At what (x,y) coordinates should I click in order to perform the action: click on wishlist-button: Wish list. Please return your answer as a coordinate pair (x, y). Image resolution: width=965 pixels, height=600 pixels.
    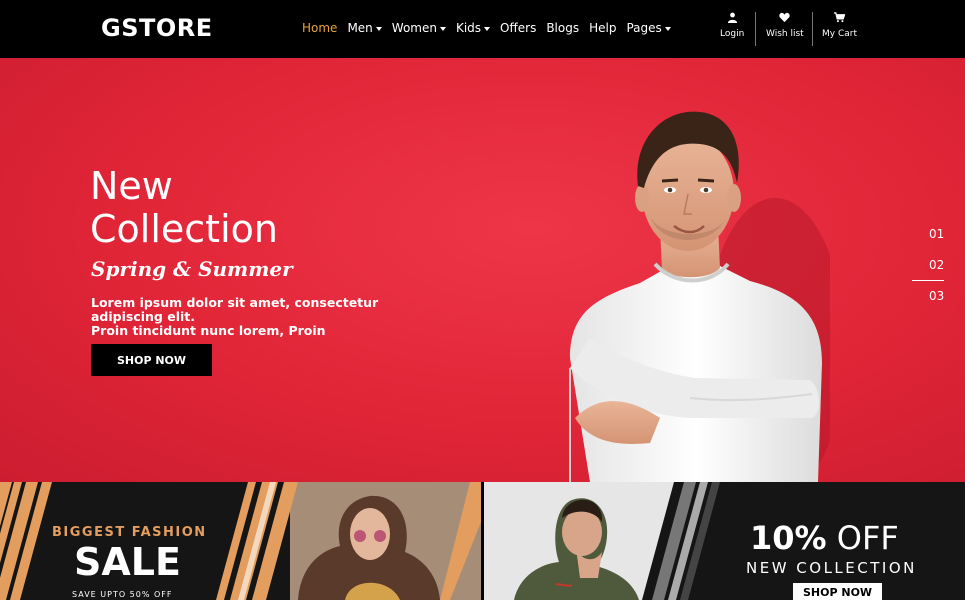
    Looking at the image, I should click on (785, 25).